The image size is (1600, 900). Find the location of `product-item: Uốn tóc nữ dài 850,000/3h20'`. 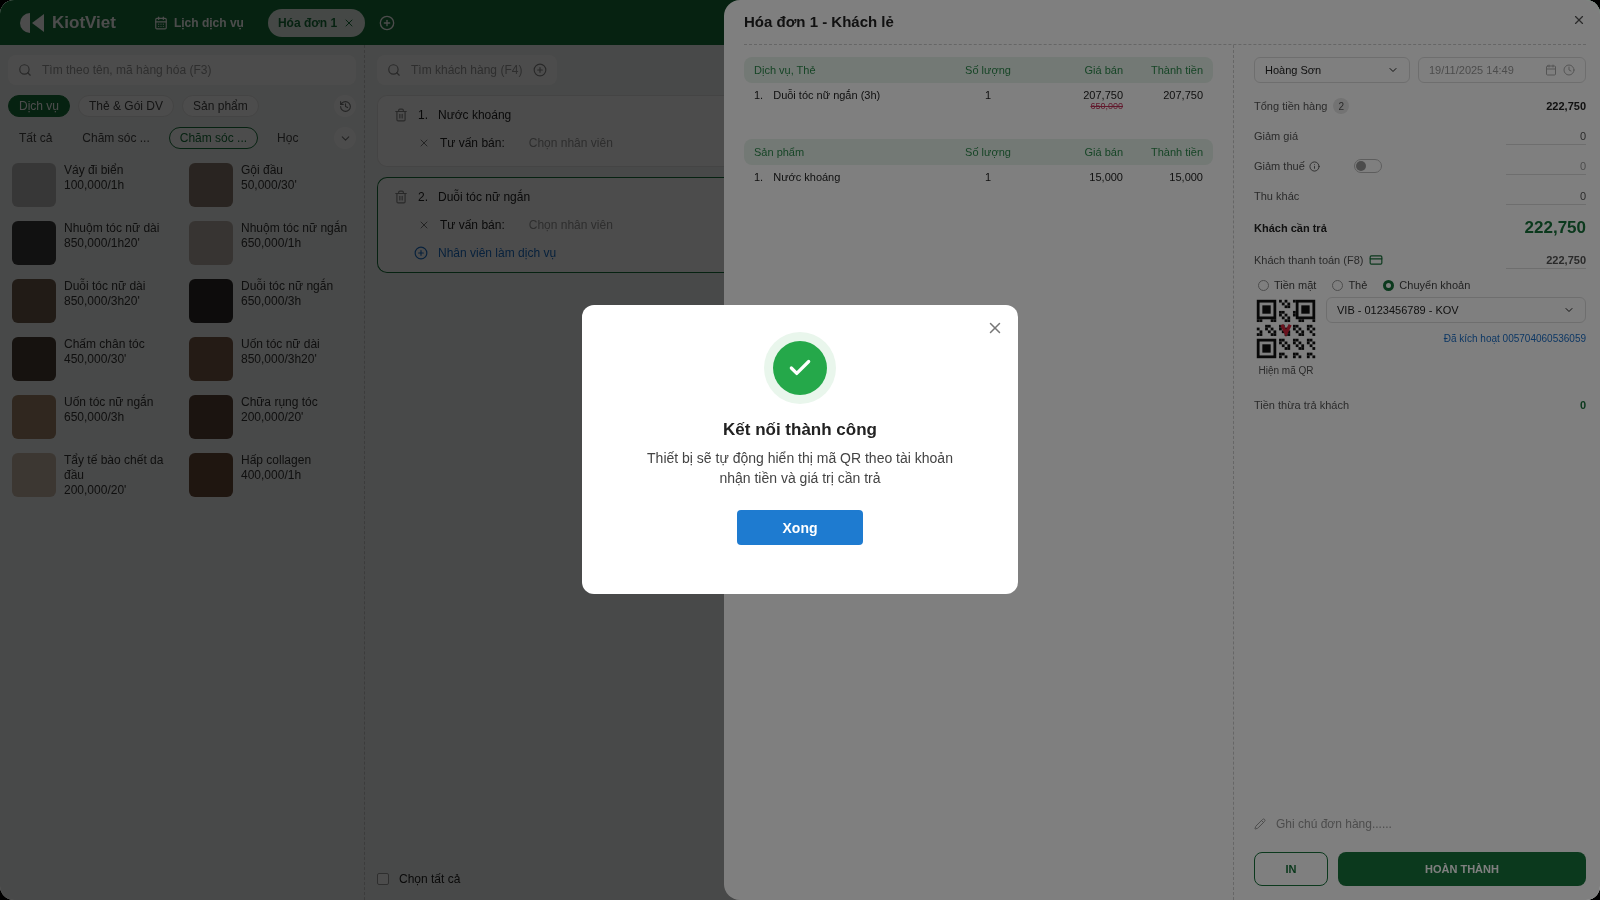

product-item: Uốn tóc nữ dài 850,000/3h20' is located at coordinates (270, 359).